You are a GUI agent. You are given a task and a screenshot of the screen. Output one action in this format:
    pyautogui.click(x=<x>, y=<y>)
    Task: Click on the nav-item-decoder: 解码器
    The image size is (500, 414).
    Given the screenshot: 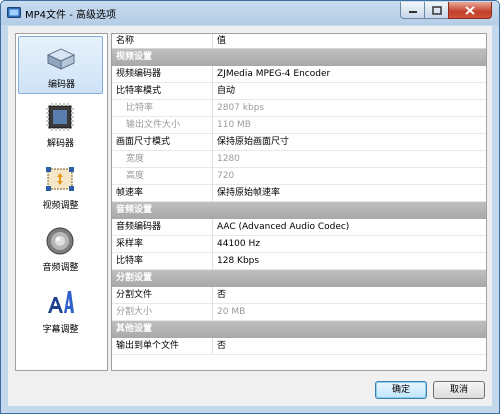 What is the action you would take?
    pyautogui.click(x=60, y=125)
    